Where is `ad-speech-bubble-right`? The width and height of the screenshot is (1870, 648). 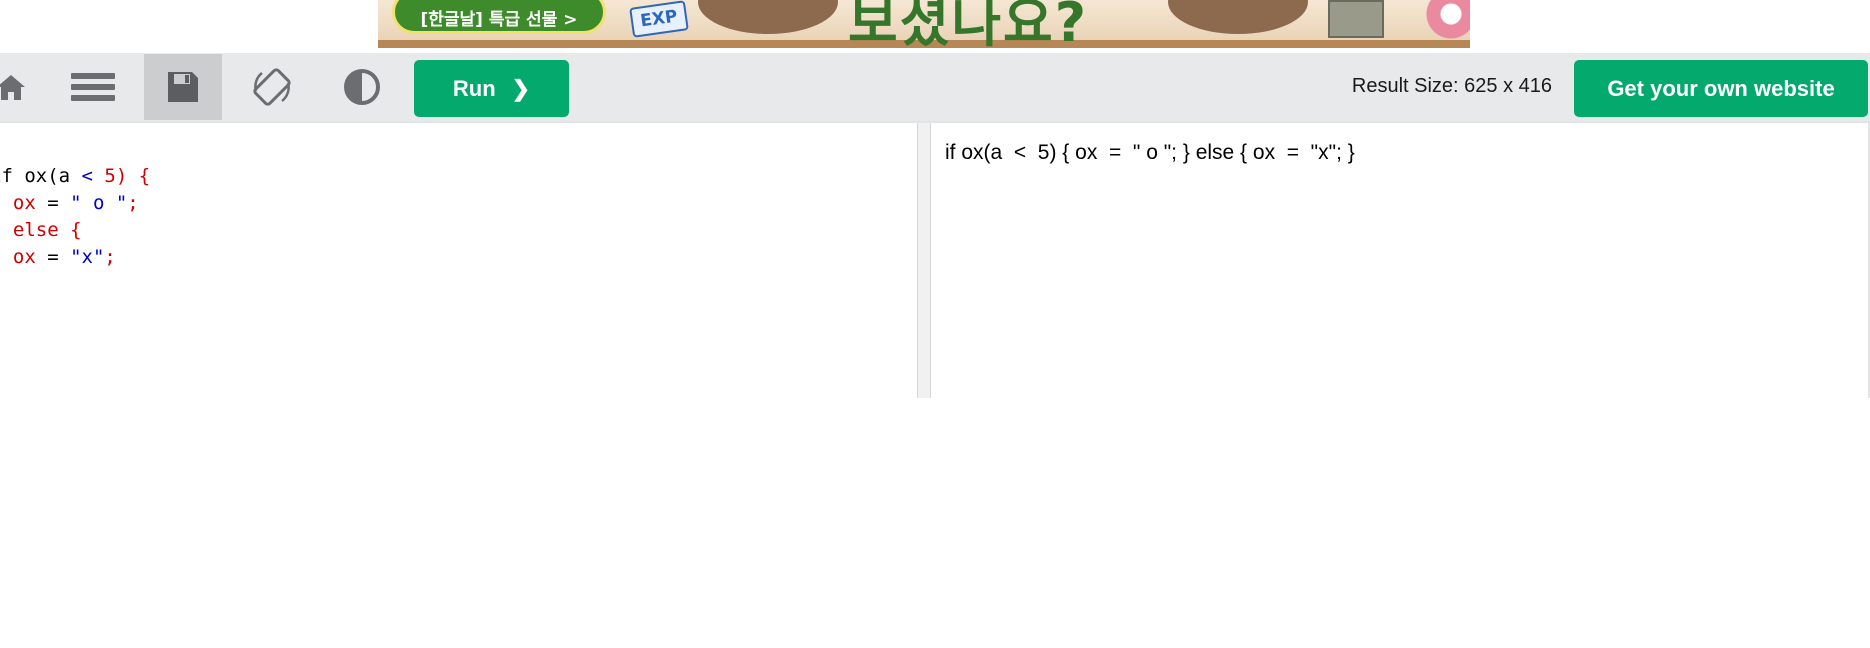 ad-speech-bubble-right is located at coordinates (1238, 17).